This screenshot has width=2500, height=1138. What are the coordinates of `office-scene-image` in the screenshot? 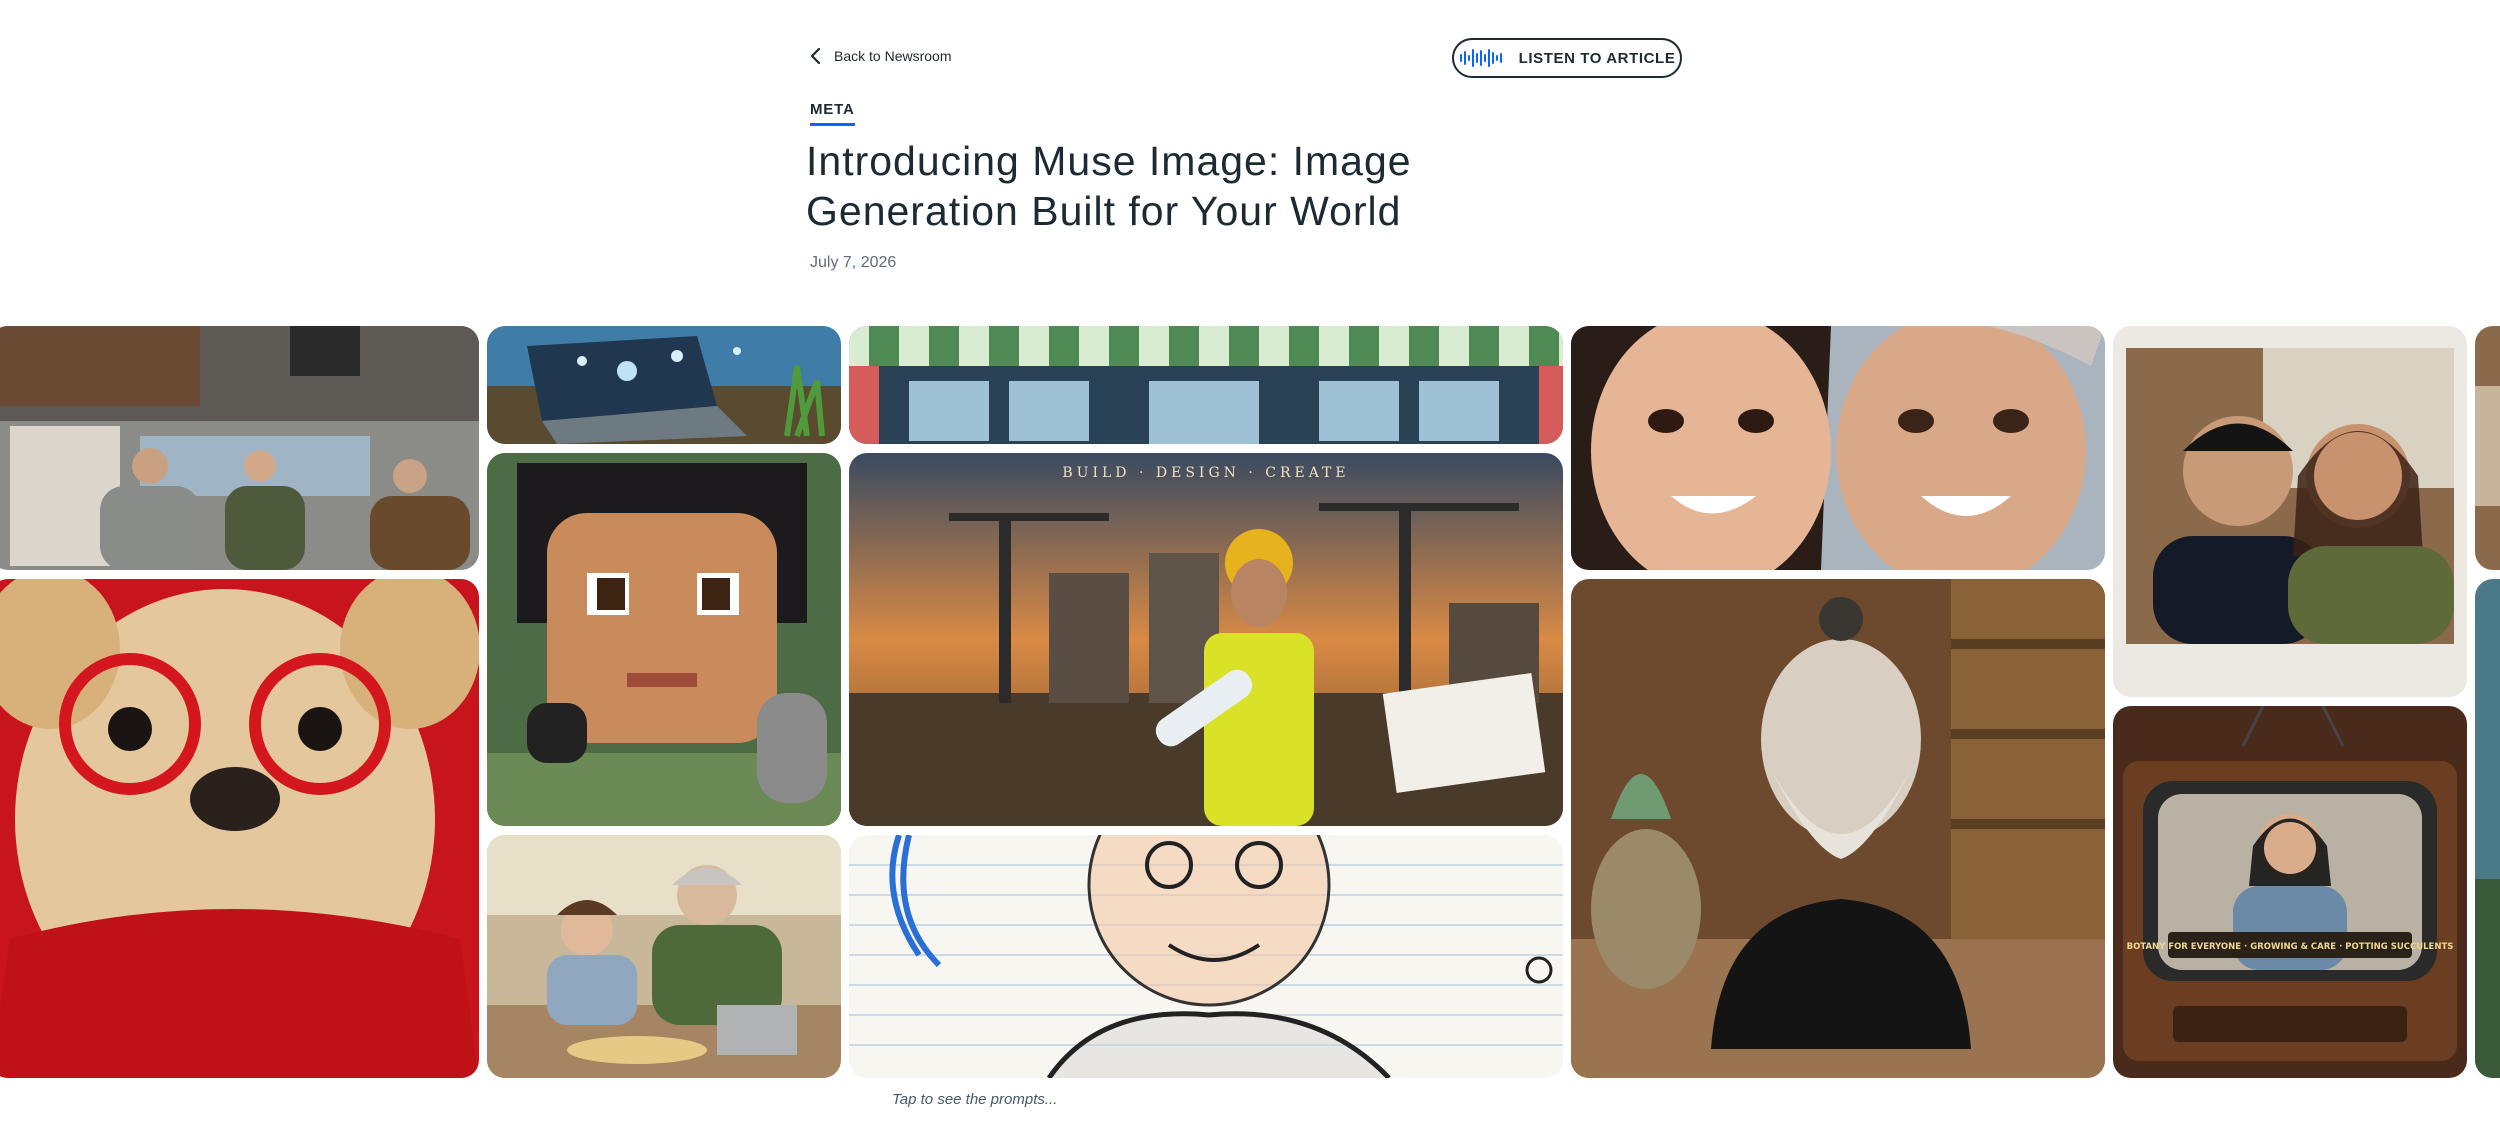 It's located at (239, 448).